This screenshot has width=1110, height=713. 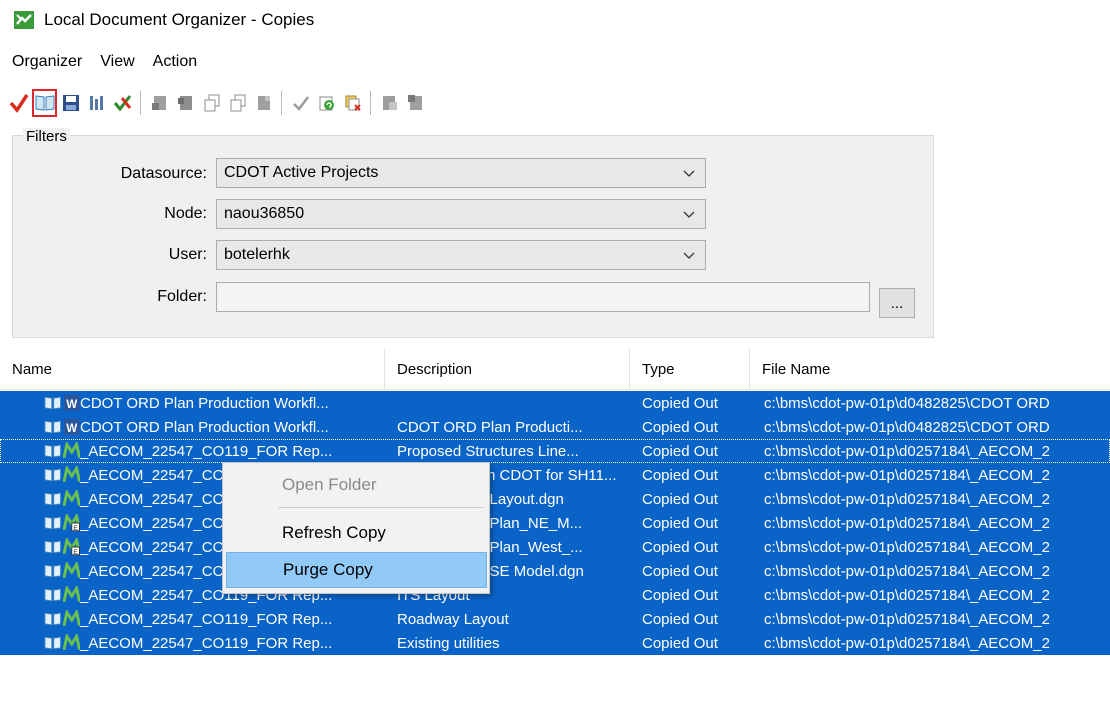 I want to click on column-header-file-name: File Name, so click(x=930, y=369).